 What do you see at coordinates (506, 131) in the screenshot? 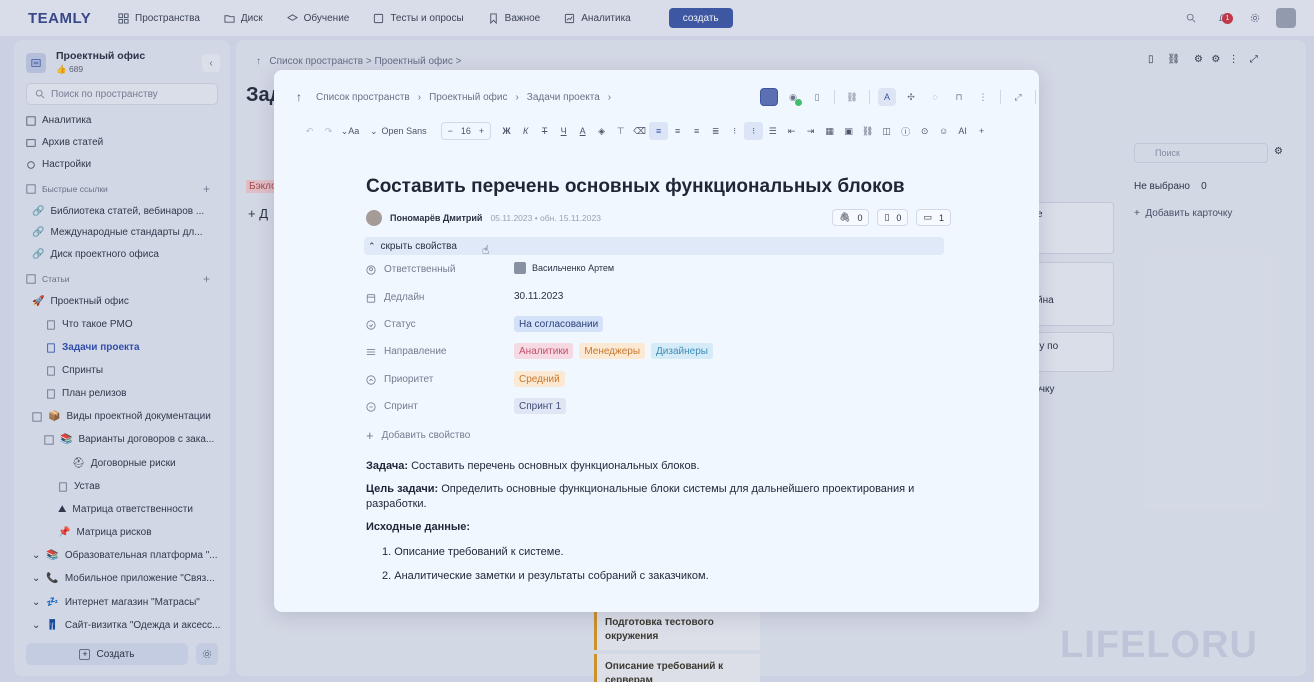
I see `bold-button: Ж` at bounding box center [506, 131].